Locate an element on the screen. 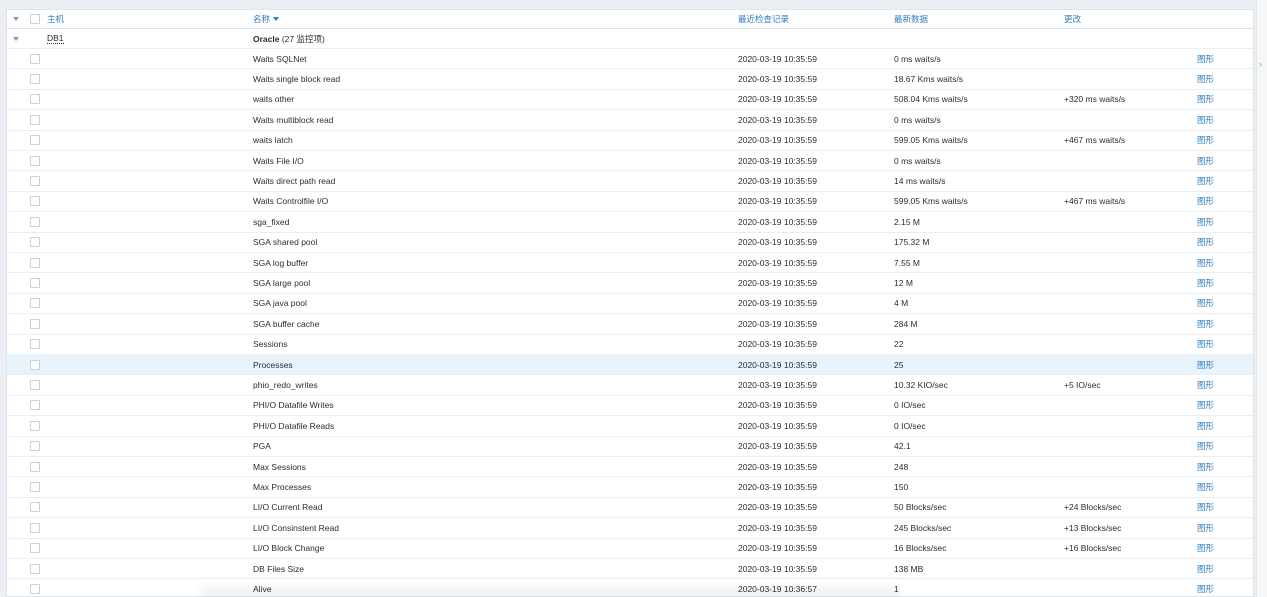 The height and width of the screenshot is (597, 1267). collapse-all-toggle is located at coordinates (16, 19).